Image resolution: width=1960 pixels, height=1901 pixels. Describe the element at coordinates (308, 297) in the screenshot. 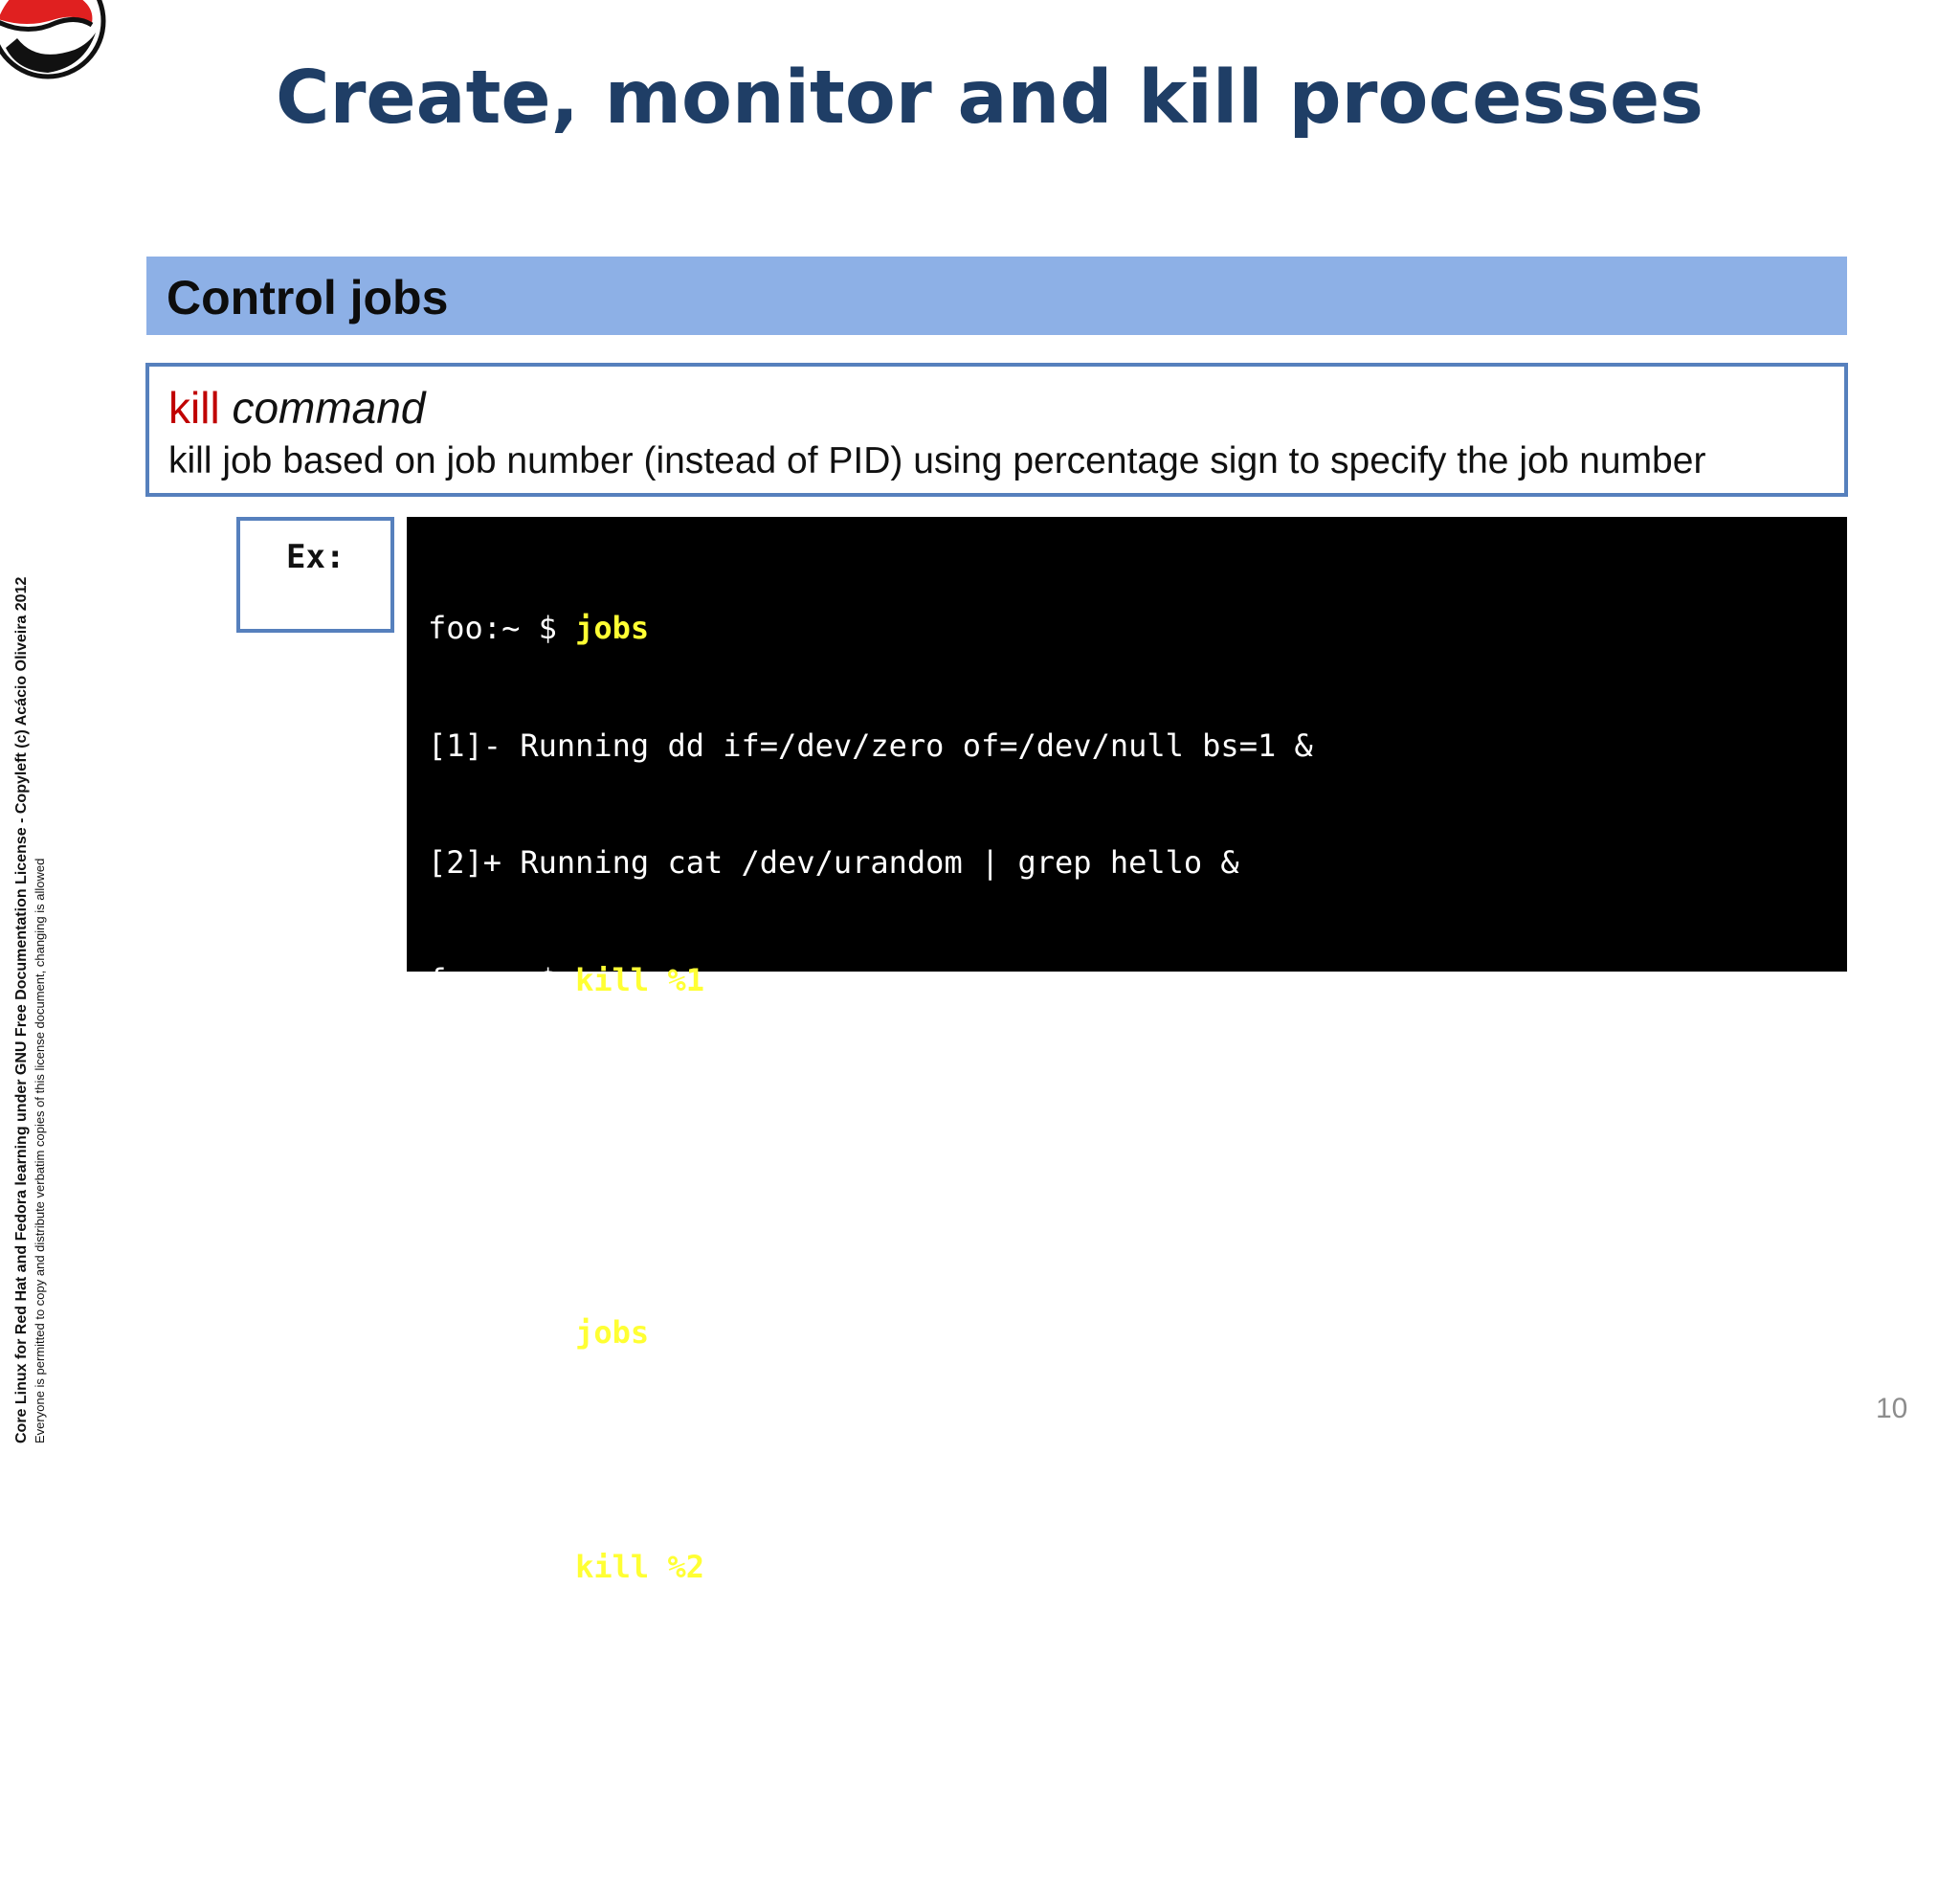

I see `section-heading: Control jobs` at that location.